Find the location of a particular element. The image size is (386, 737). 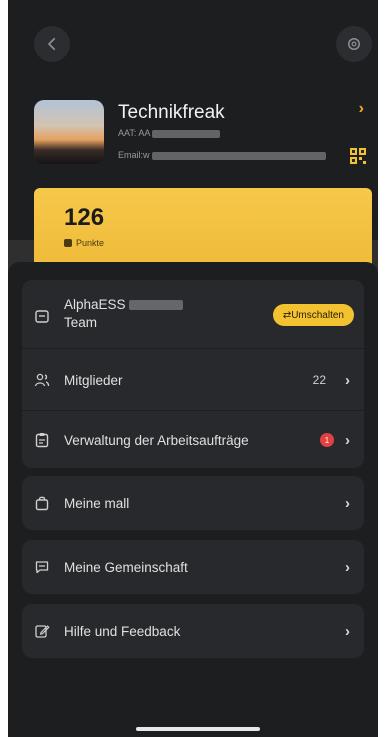

work-orders-label: Verwaltung der Arbeitsaufträge is located at coordinates (156, 440).